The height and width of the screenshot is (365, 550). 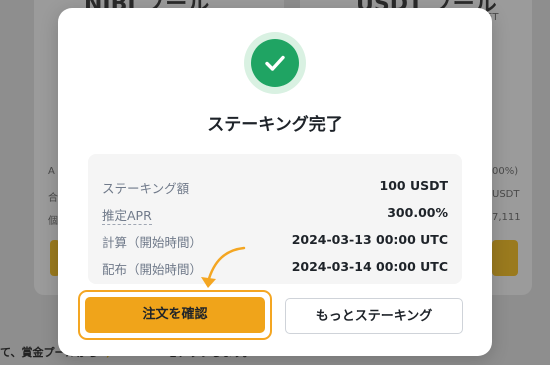 What do you see at coordinates (223, 267) in the screenshot?
I see `pointer-arrow-icon` at bounding box center [223, 267].